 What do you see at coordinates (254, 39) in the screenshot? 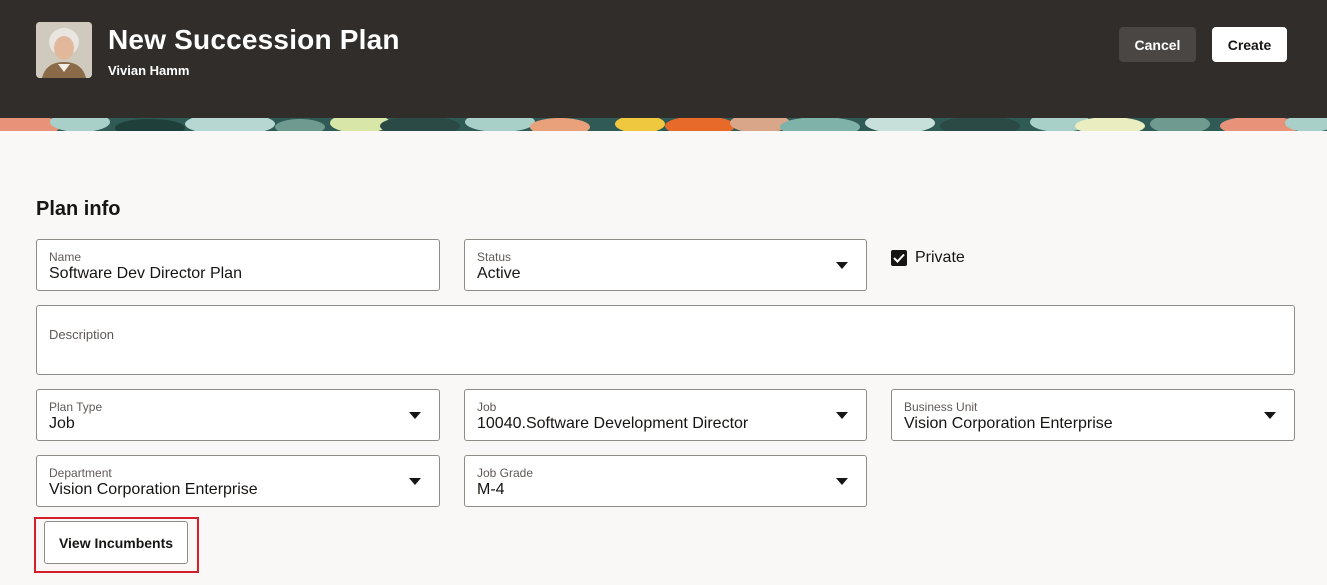
I see `page-title: New Succession Plan` at bounding box center [254, 39].